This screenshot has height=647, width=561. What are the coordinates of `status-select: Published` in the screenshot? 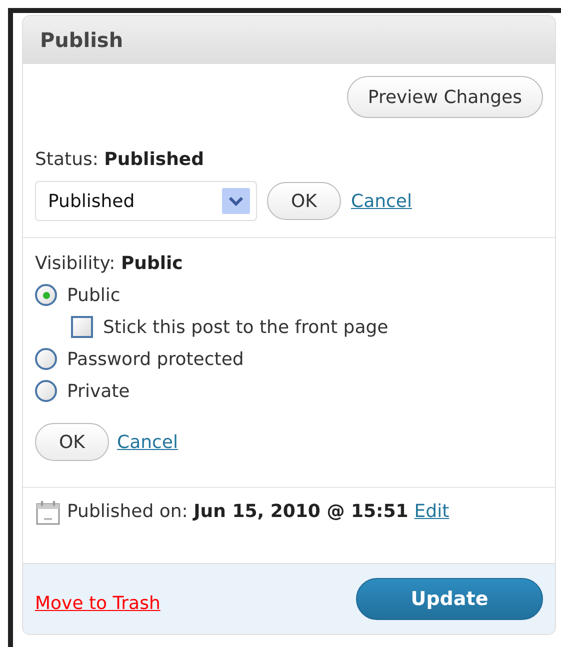 It's located at (146, 201).